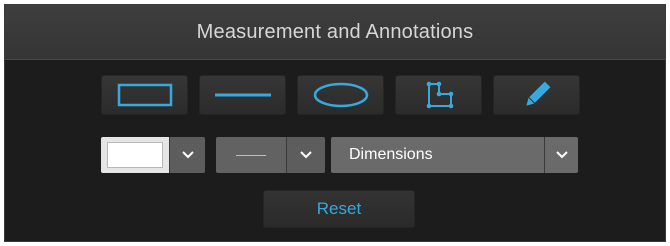  I want to click on line-style-dropdown-button, so click(306, 155).